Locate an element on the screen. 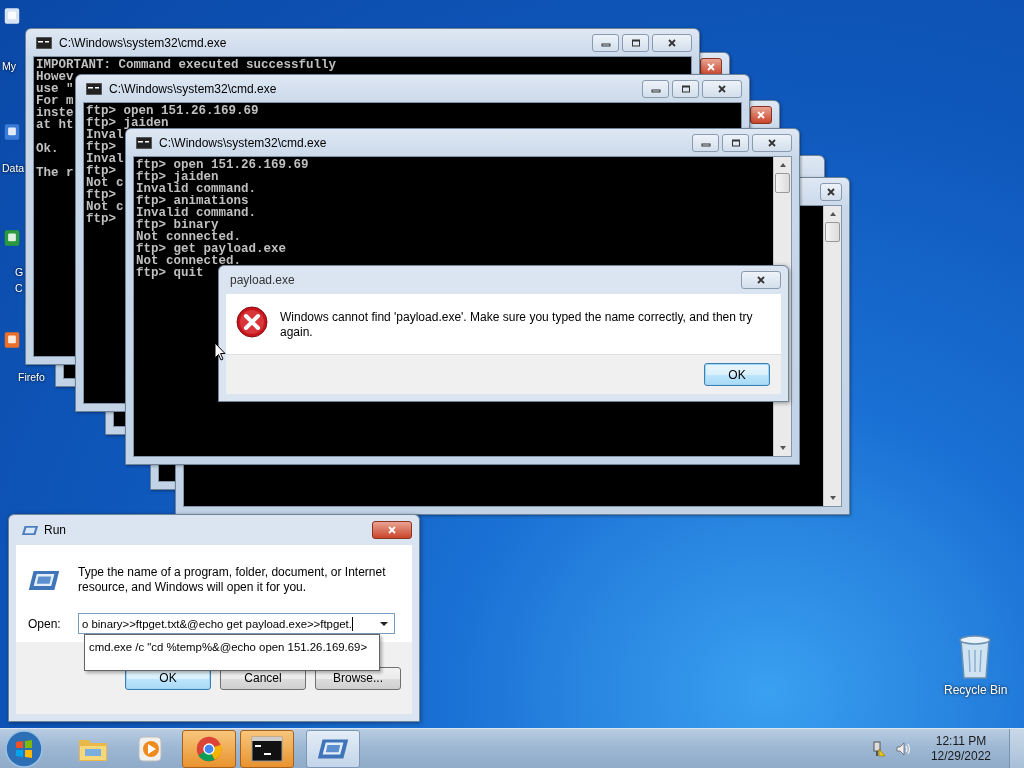  desktop-icon-label: Firefo is located at coordinates (31, 377).